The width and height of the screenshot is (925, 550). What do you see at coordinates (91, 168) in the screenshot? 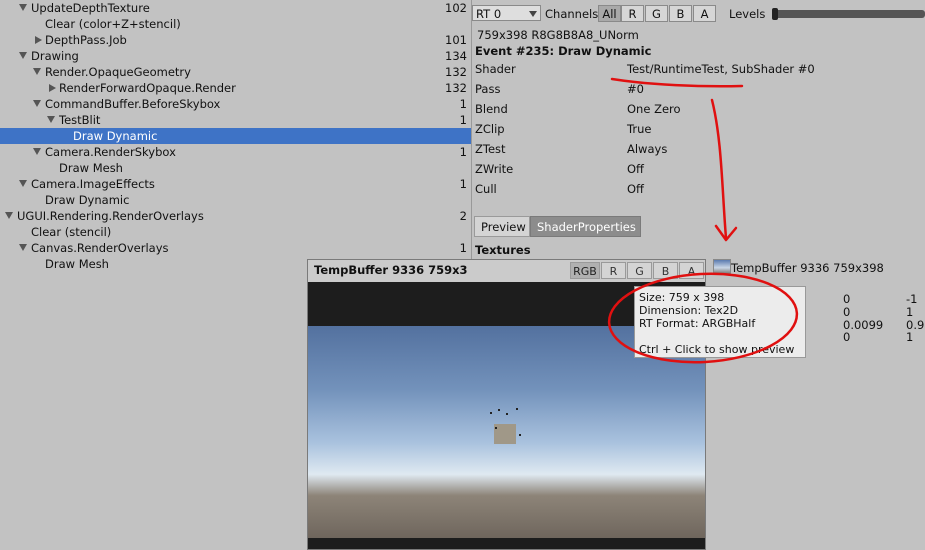
I see `tree-row-label: Draw Mesh` at bounding box center [91, 168].